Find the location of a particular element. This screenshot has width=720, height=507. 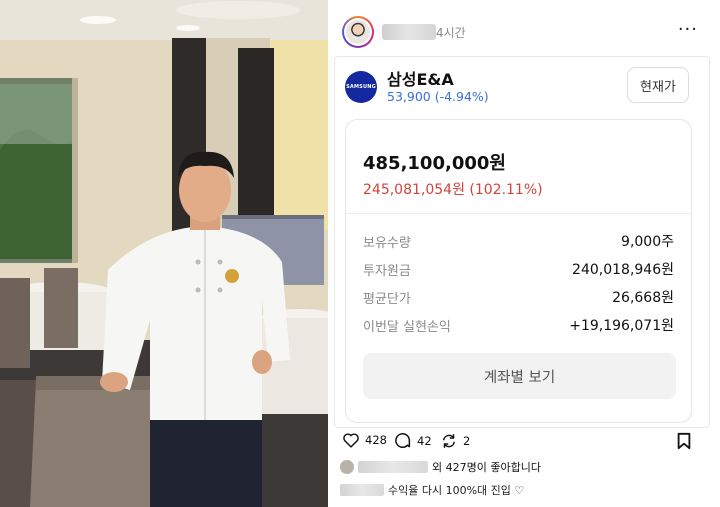

investment-principal-label: 투자원금 is located at coordinates (387, 271).